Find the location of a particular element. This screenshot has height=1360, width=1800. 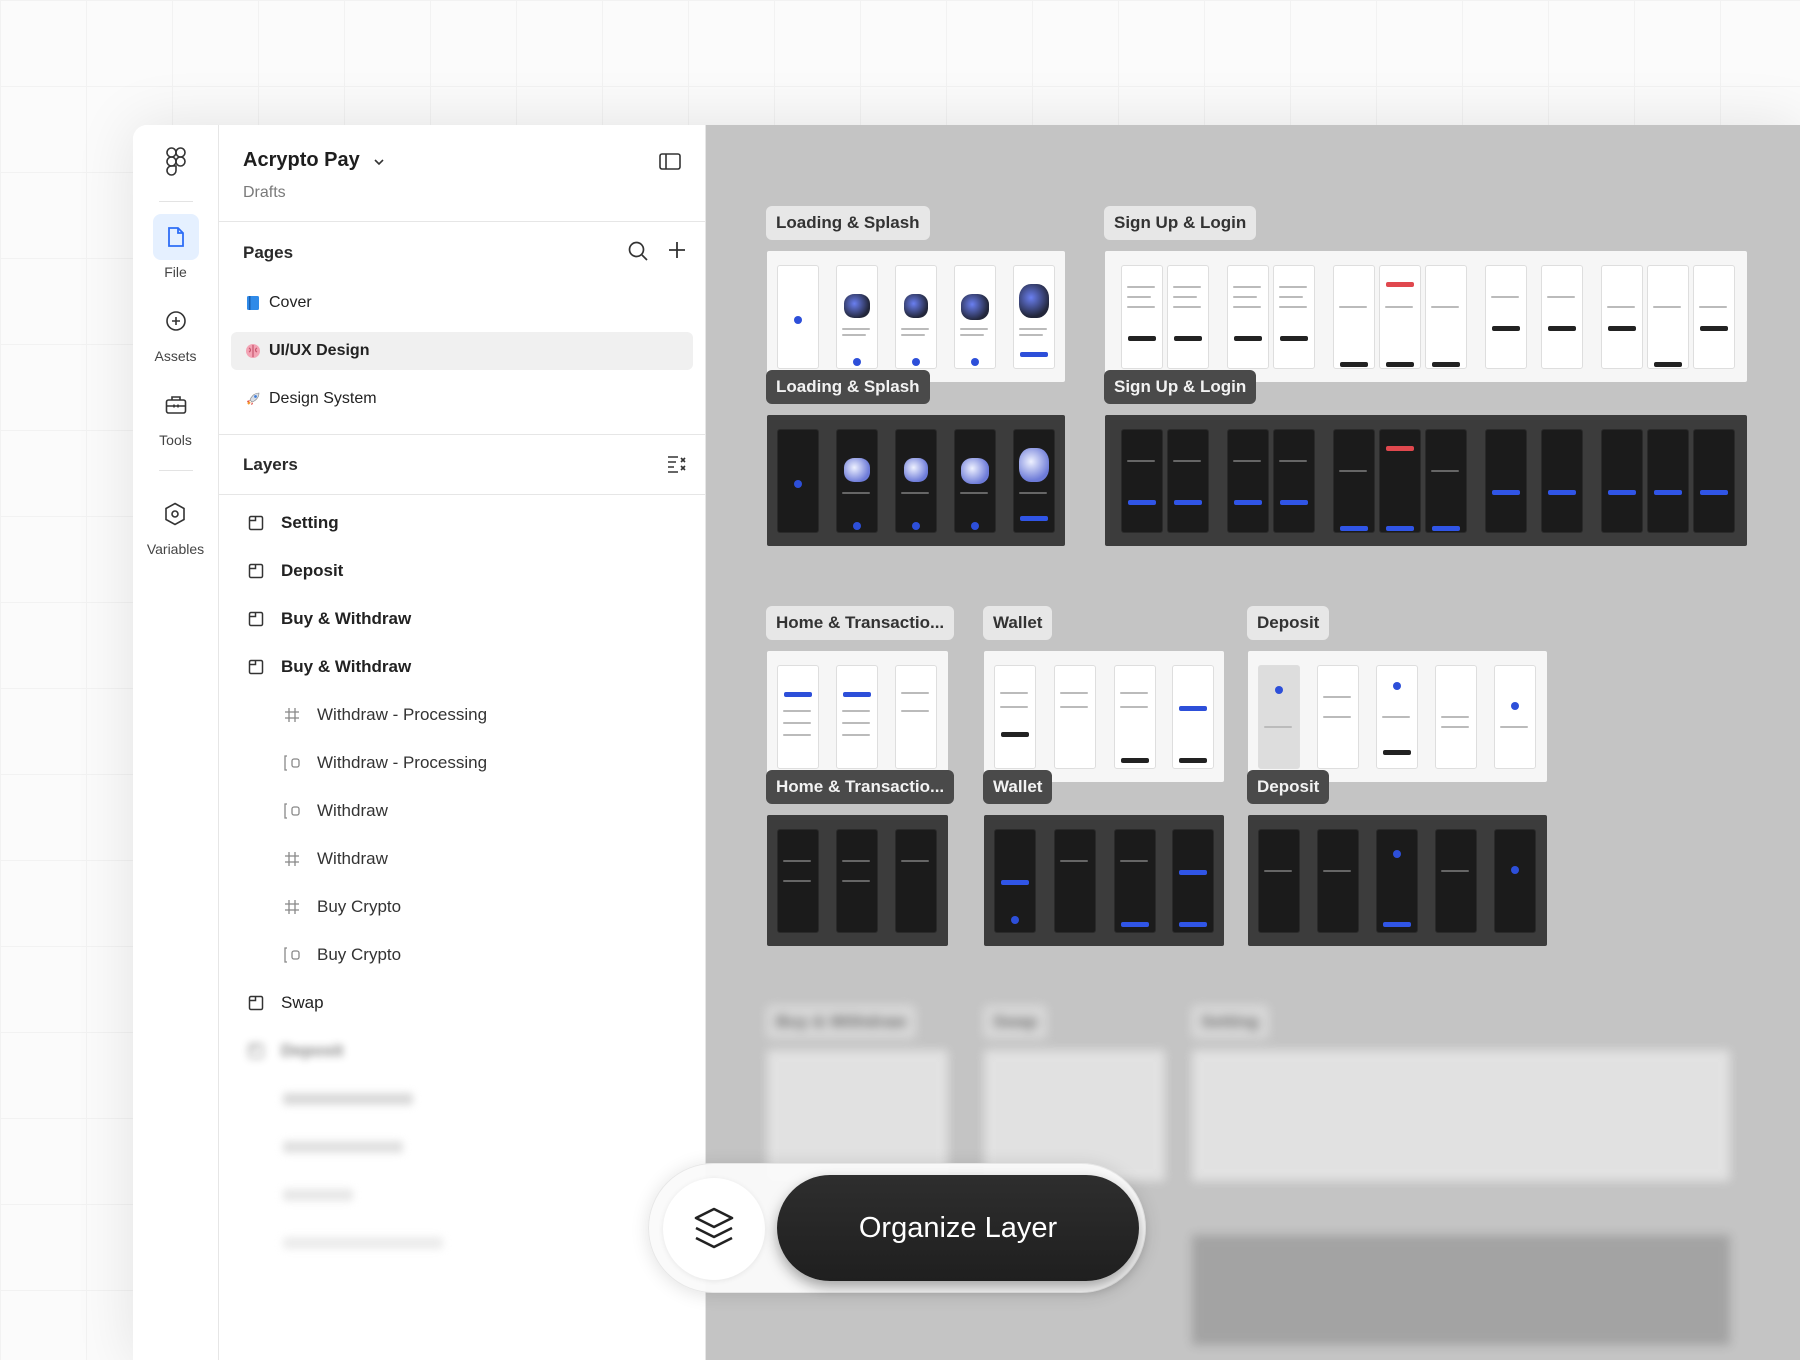

page-label: Cover is located at coordinates (290, 302).